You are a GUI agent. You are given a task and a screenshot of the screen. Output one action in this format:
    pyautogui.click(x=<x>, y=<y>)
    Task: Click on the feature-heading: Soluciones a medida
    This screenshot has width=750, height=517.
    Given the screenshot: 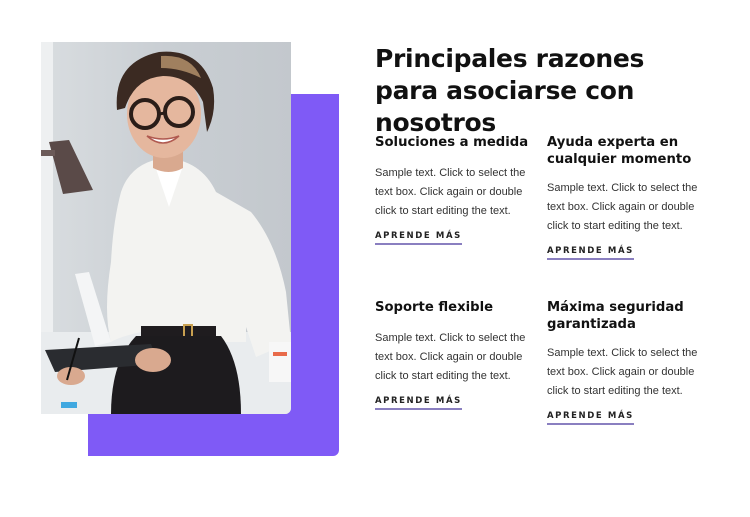 What is the action you would take?
    pyautogui.click(x=452, y=142)
    